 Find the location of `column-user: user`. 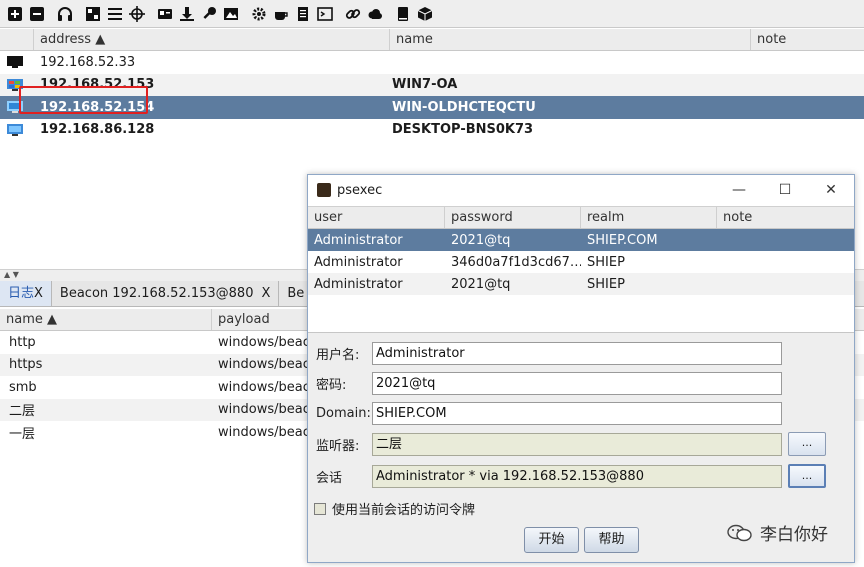

column-user: user is located at coordinates (376, 217).